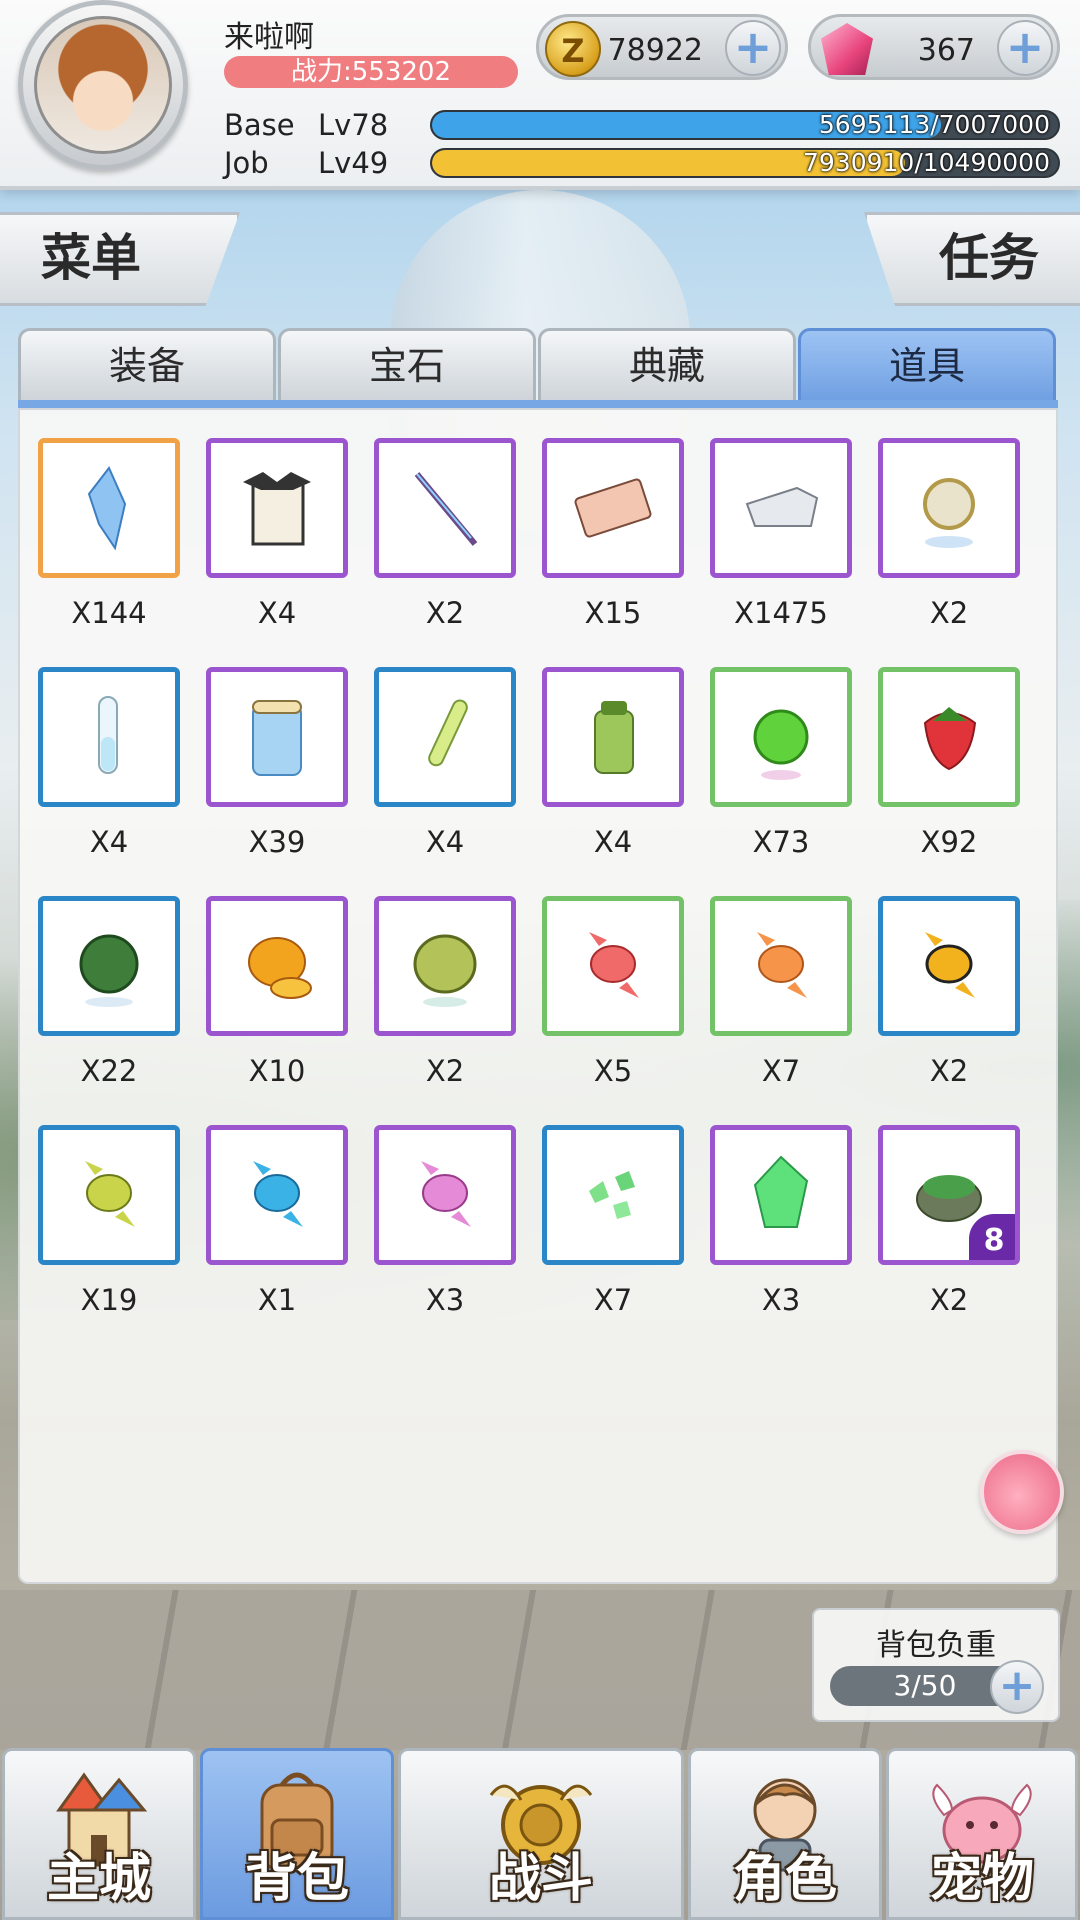 The image size is (1080, 1920). I want to click on tab-equipment: 装备, so click(147, 365).